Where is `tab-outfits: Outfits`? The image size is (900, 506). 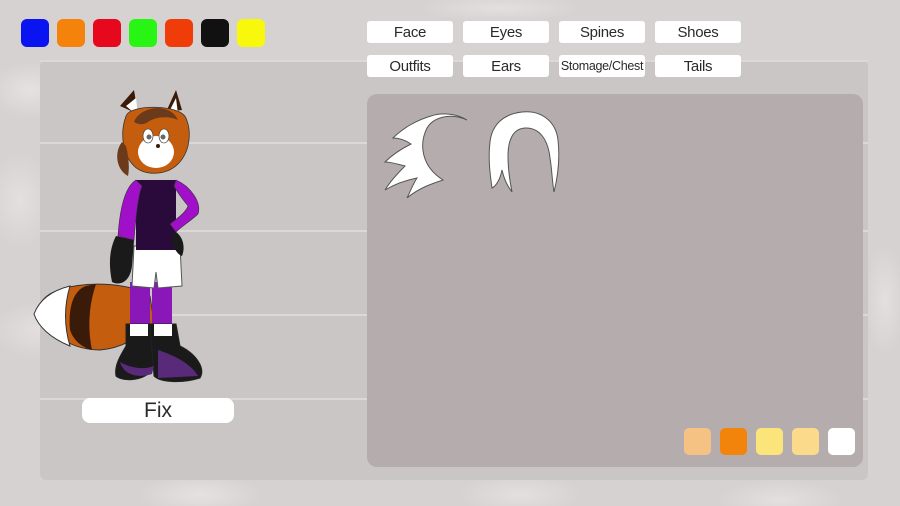 tab-outfits: Outfits is located at coordinates (410, 66).